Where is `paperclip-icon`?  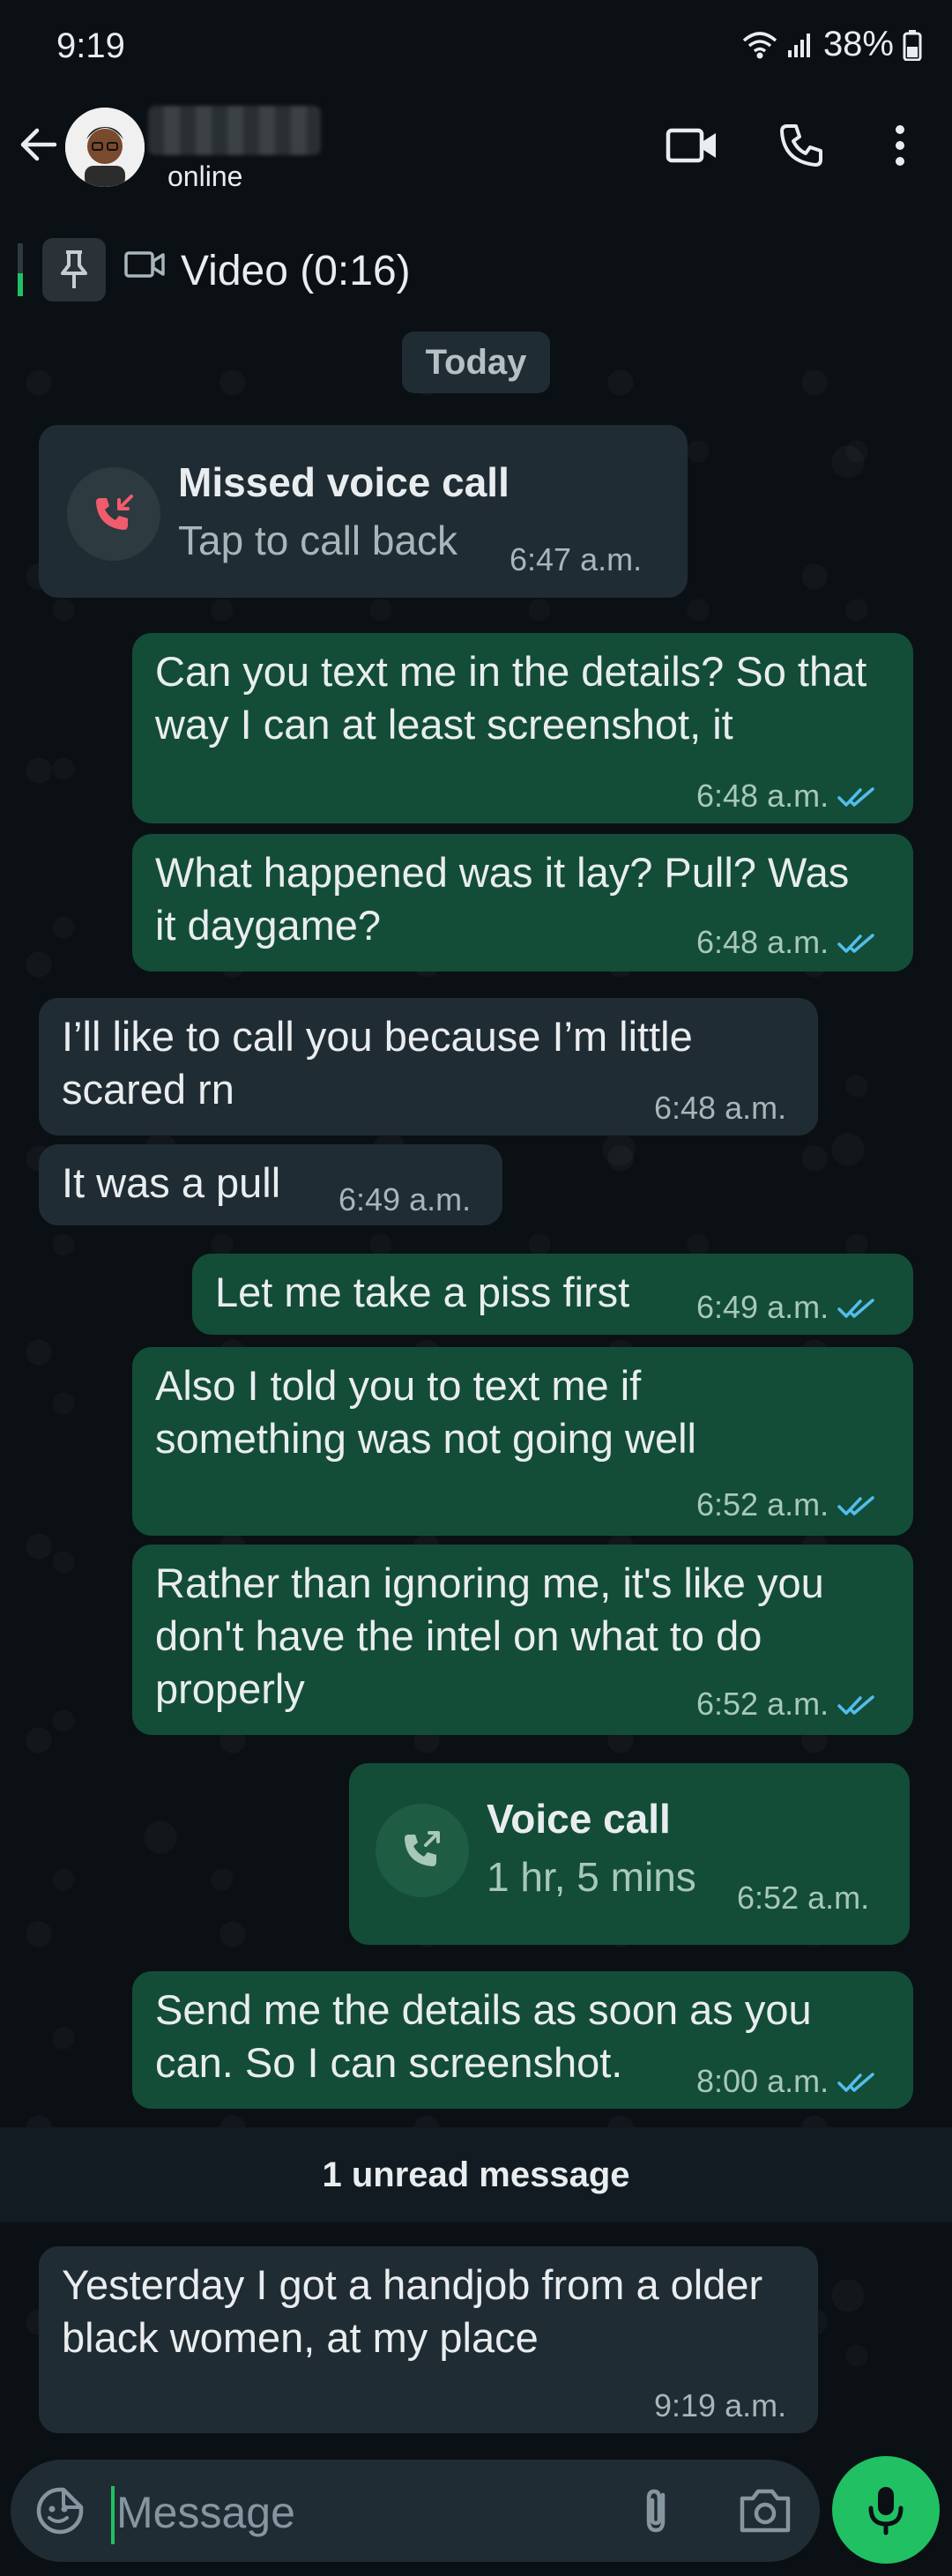 paperclip-icon is located at coordinates (656, 2511).